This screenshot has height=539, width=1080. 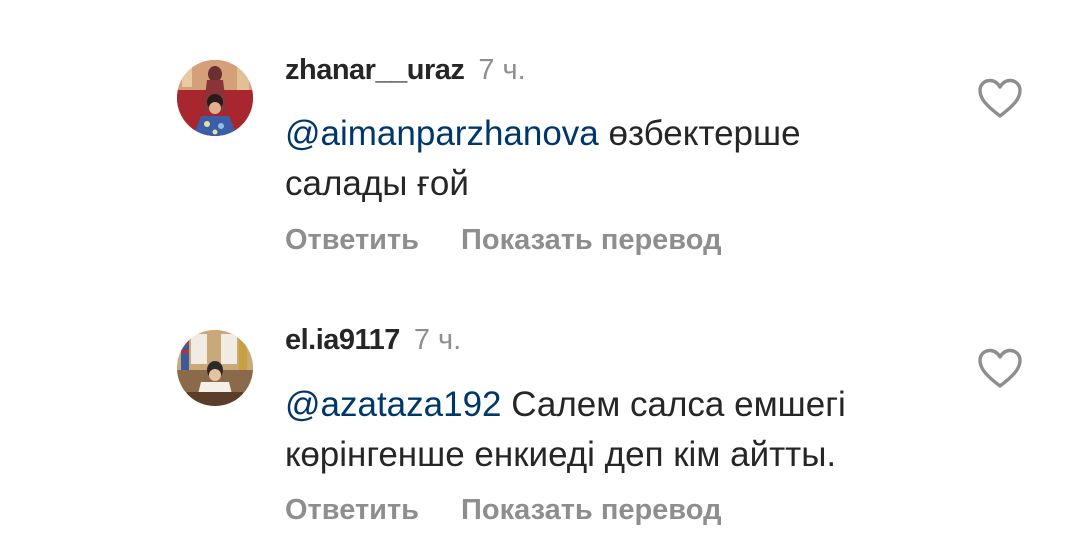 What do you see at coordinates (442, 133) in the screenshot?
I see `mention-link: @aimanparzhanova` at bounding box center [442, 133].